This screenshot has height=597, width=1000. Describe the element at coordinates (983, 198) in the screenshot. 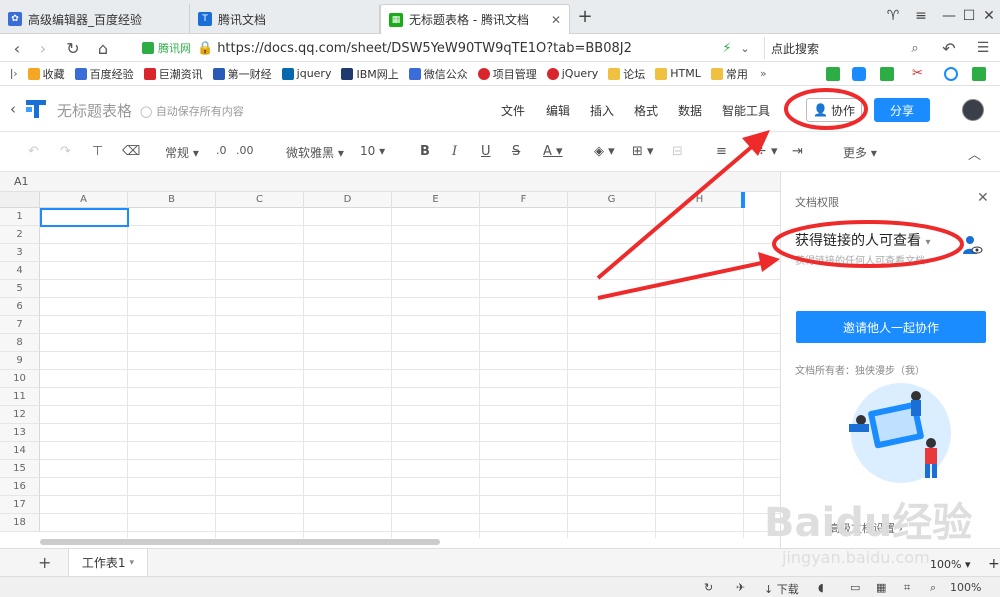

I see `close-icon: ✕` at that location.